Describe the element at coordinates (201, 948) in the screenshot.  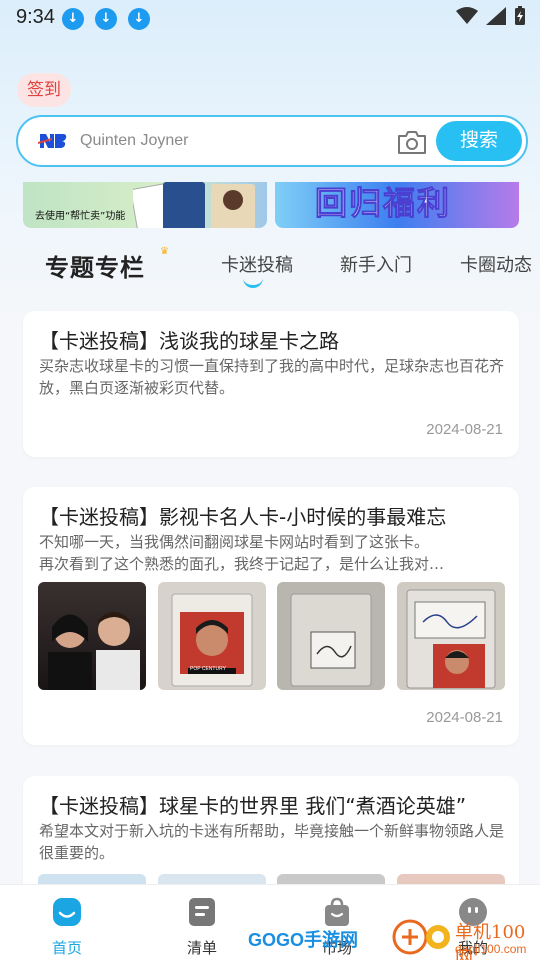
I see `nav-list-label: 清单` at that location.